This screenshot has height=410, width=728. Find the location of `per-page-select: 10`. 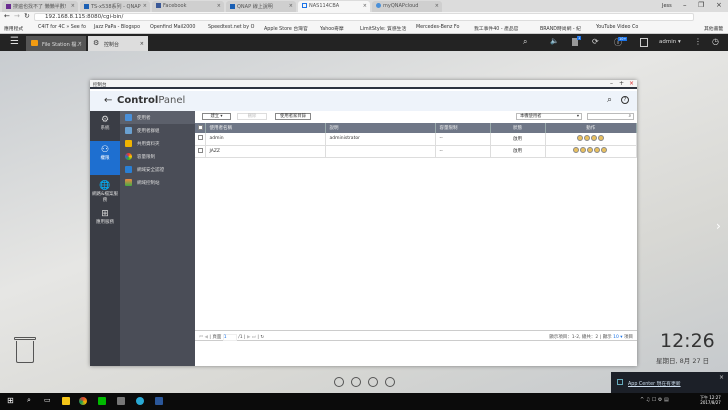

per-page-select: 10 is located at coordinates (616, 337).